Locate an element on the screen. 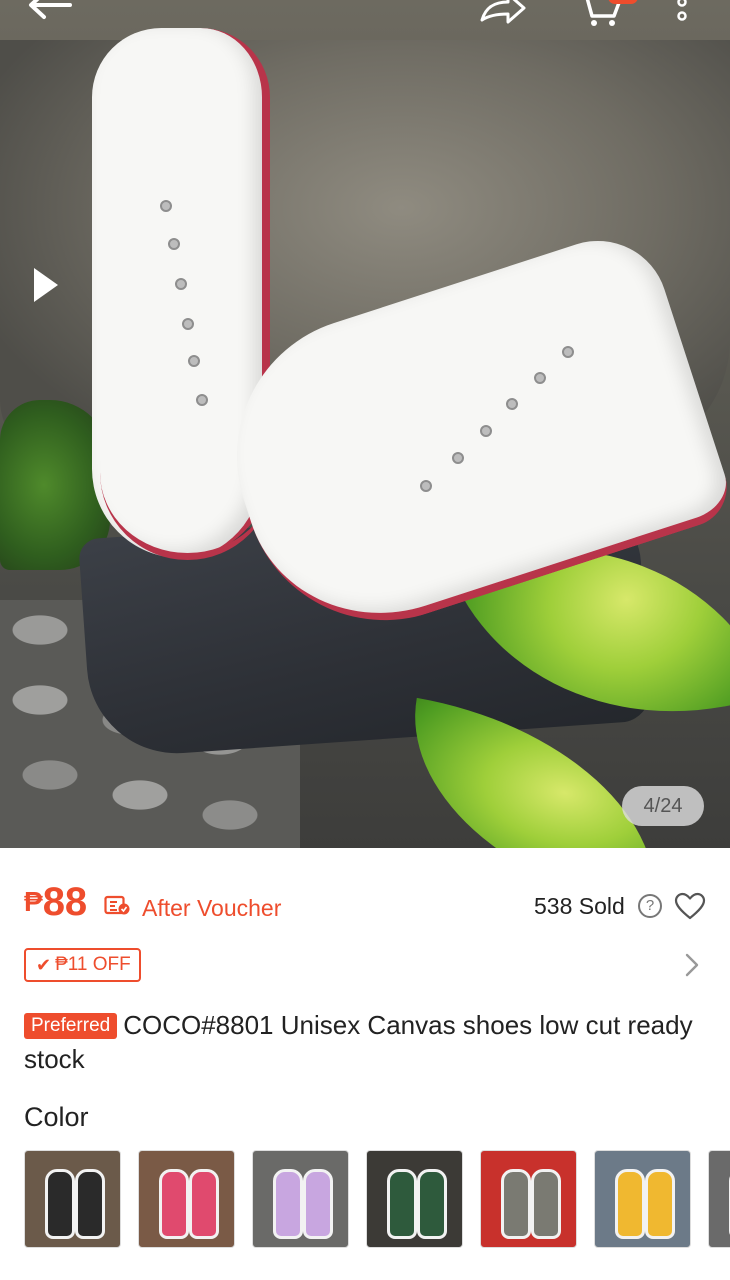 This screenshot has height=1280, width=730. more-options-icon is located at coordinates (682, 14).